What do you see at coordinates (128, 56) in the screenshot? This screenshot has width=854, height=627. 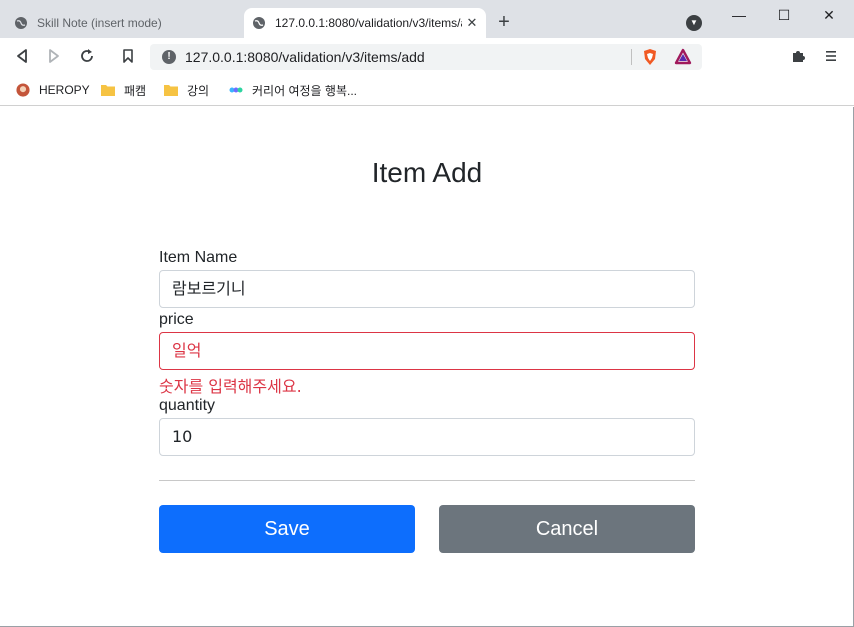 I see `bookmark-icon` at bounding box center [128, 56].